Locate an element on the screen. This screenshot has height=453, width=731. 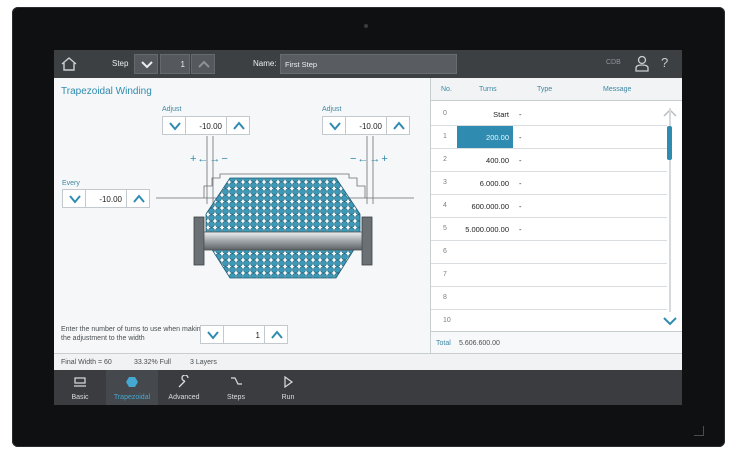
camera-dot is located at coordinates (366, 26).